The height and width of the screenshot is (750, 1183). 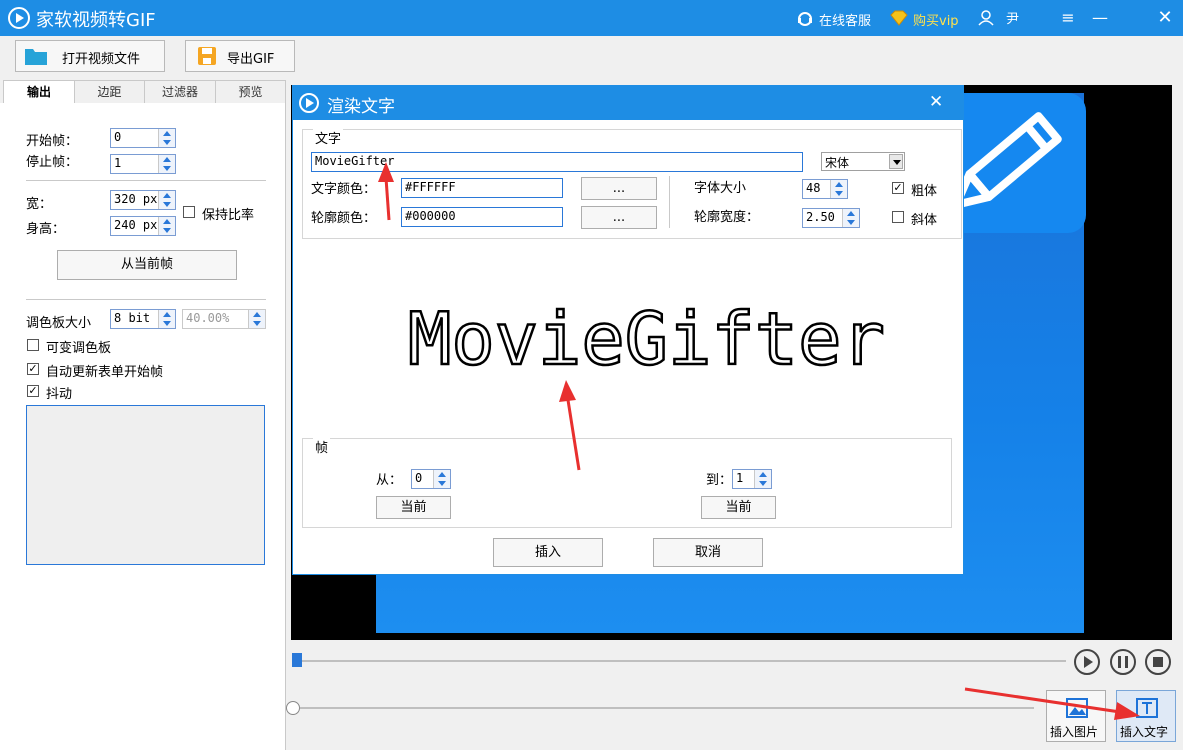 I want to click on arrow-to-text-input, so click(x=387, y=199).